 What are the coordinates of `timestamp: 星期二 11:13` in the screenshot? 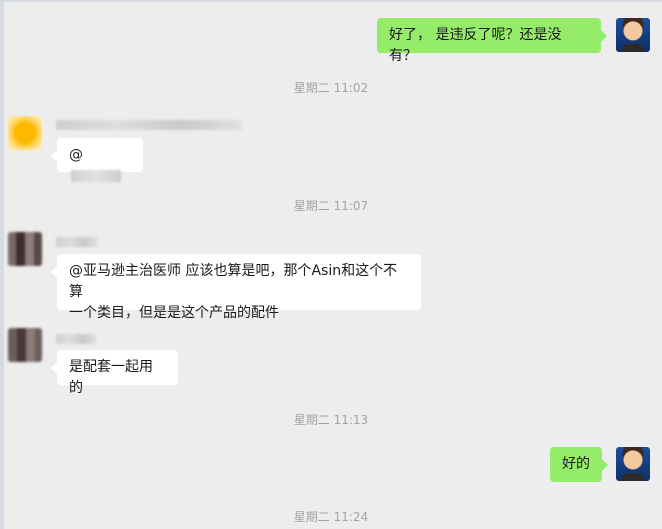 It's located at (331, 420).